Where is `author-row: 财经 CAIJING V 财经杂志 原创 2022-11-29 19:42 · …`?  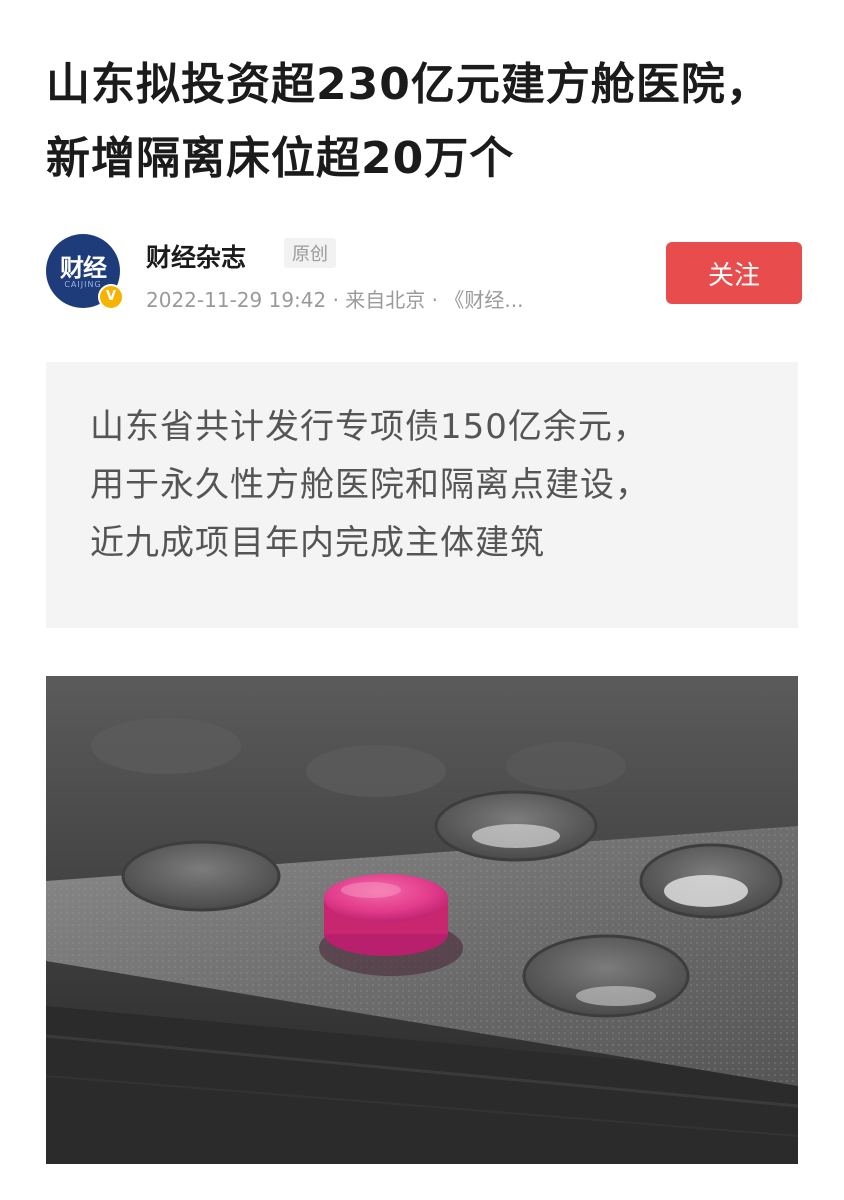 author-row: 财经 CAIJING V 财经杂志 原创 2022-11-29 19:42 · … is located at coordinates (424, 272).